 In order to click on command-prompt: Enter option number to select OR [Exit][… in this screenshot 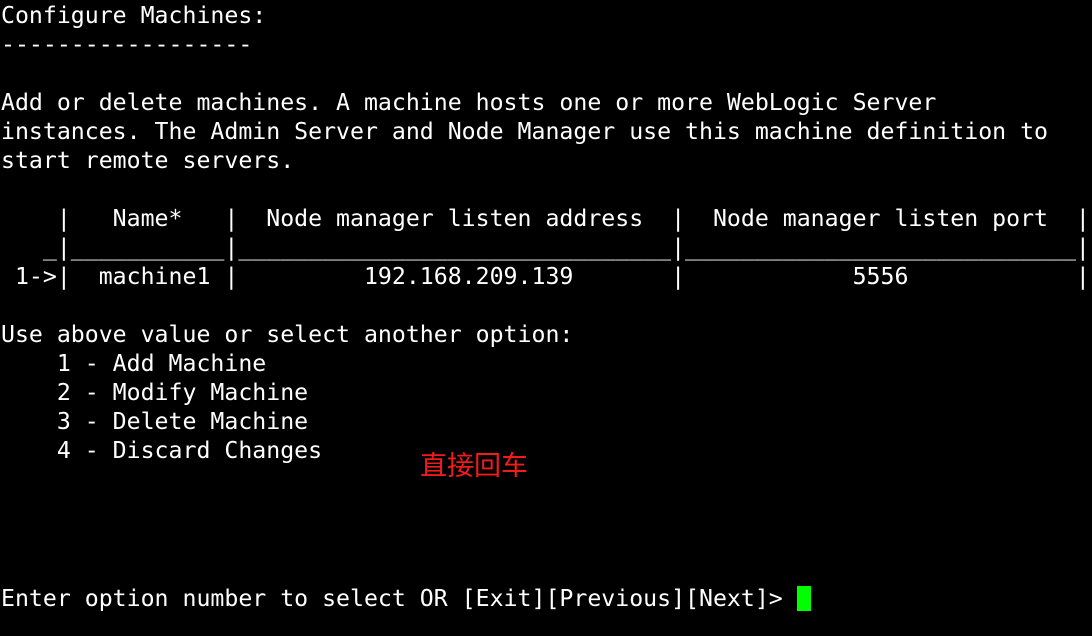, I will do `click(406, 598)`.